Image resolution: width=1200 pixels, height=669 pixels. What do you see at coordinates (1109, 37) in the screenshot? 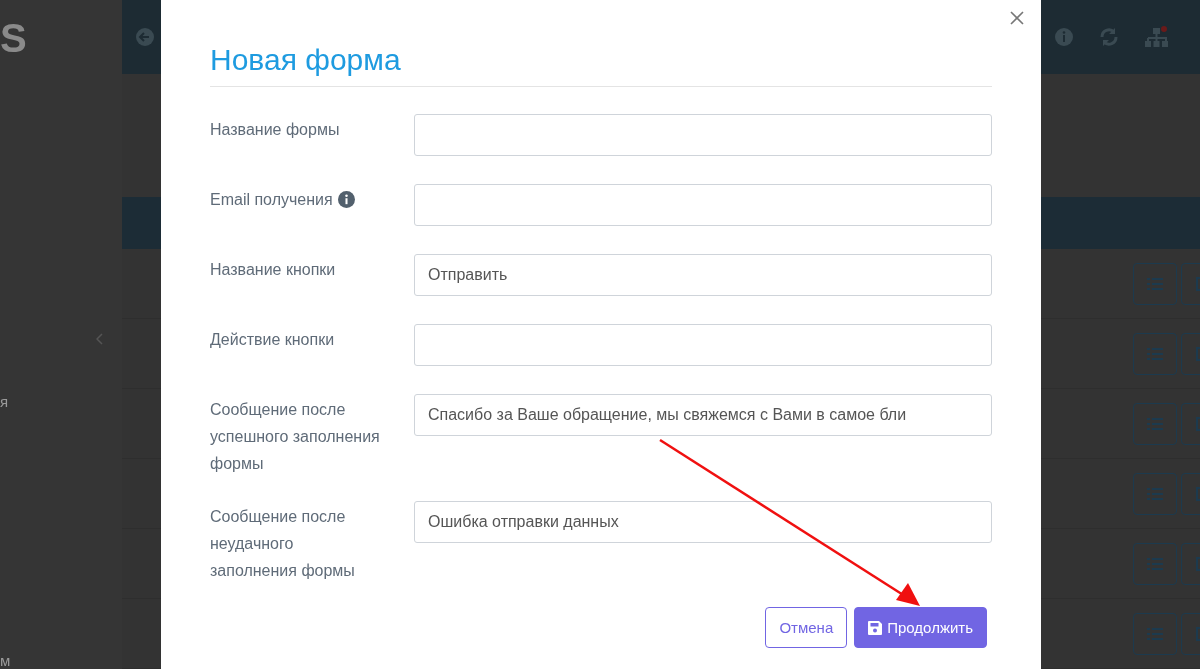
I see `refresh-icon` at bounding box center [1109, 37].